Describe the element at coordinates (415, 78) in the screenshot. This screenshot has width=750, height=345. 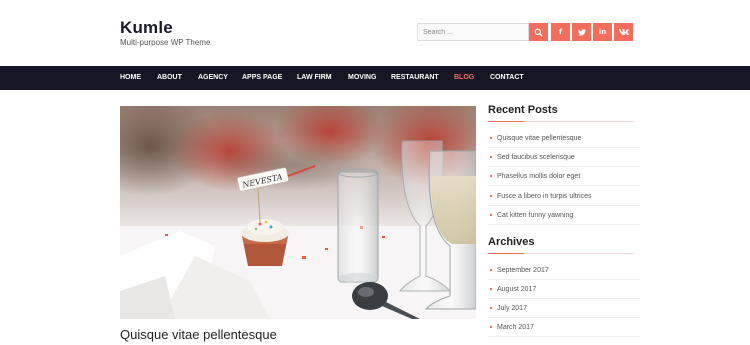
I see `nav-item-restaurant: RESTAURANT` at that location.